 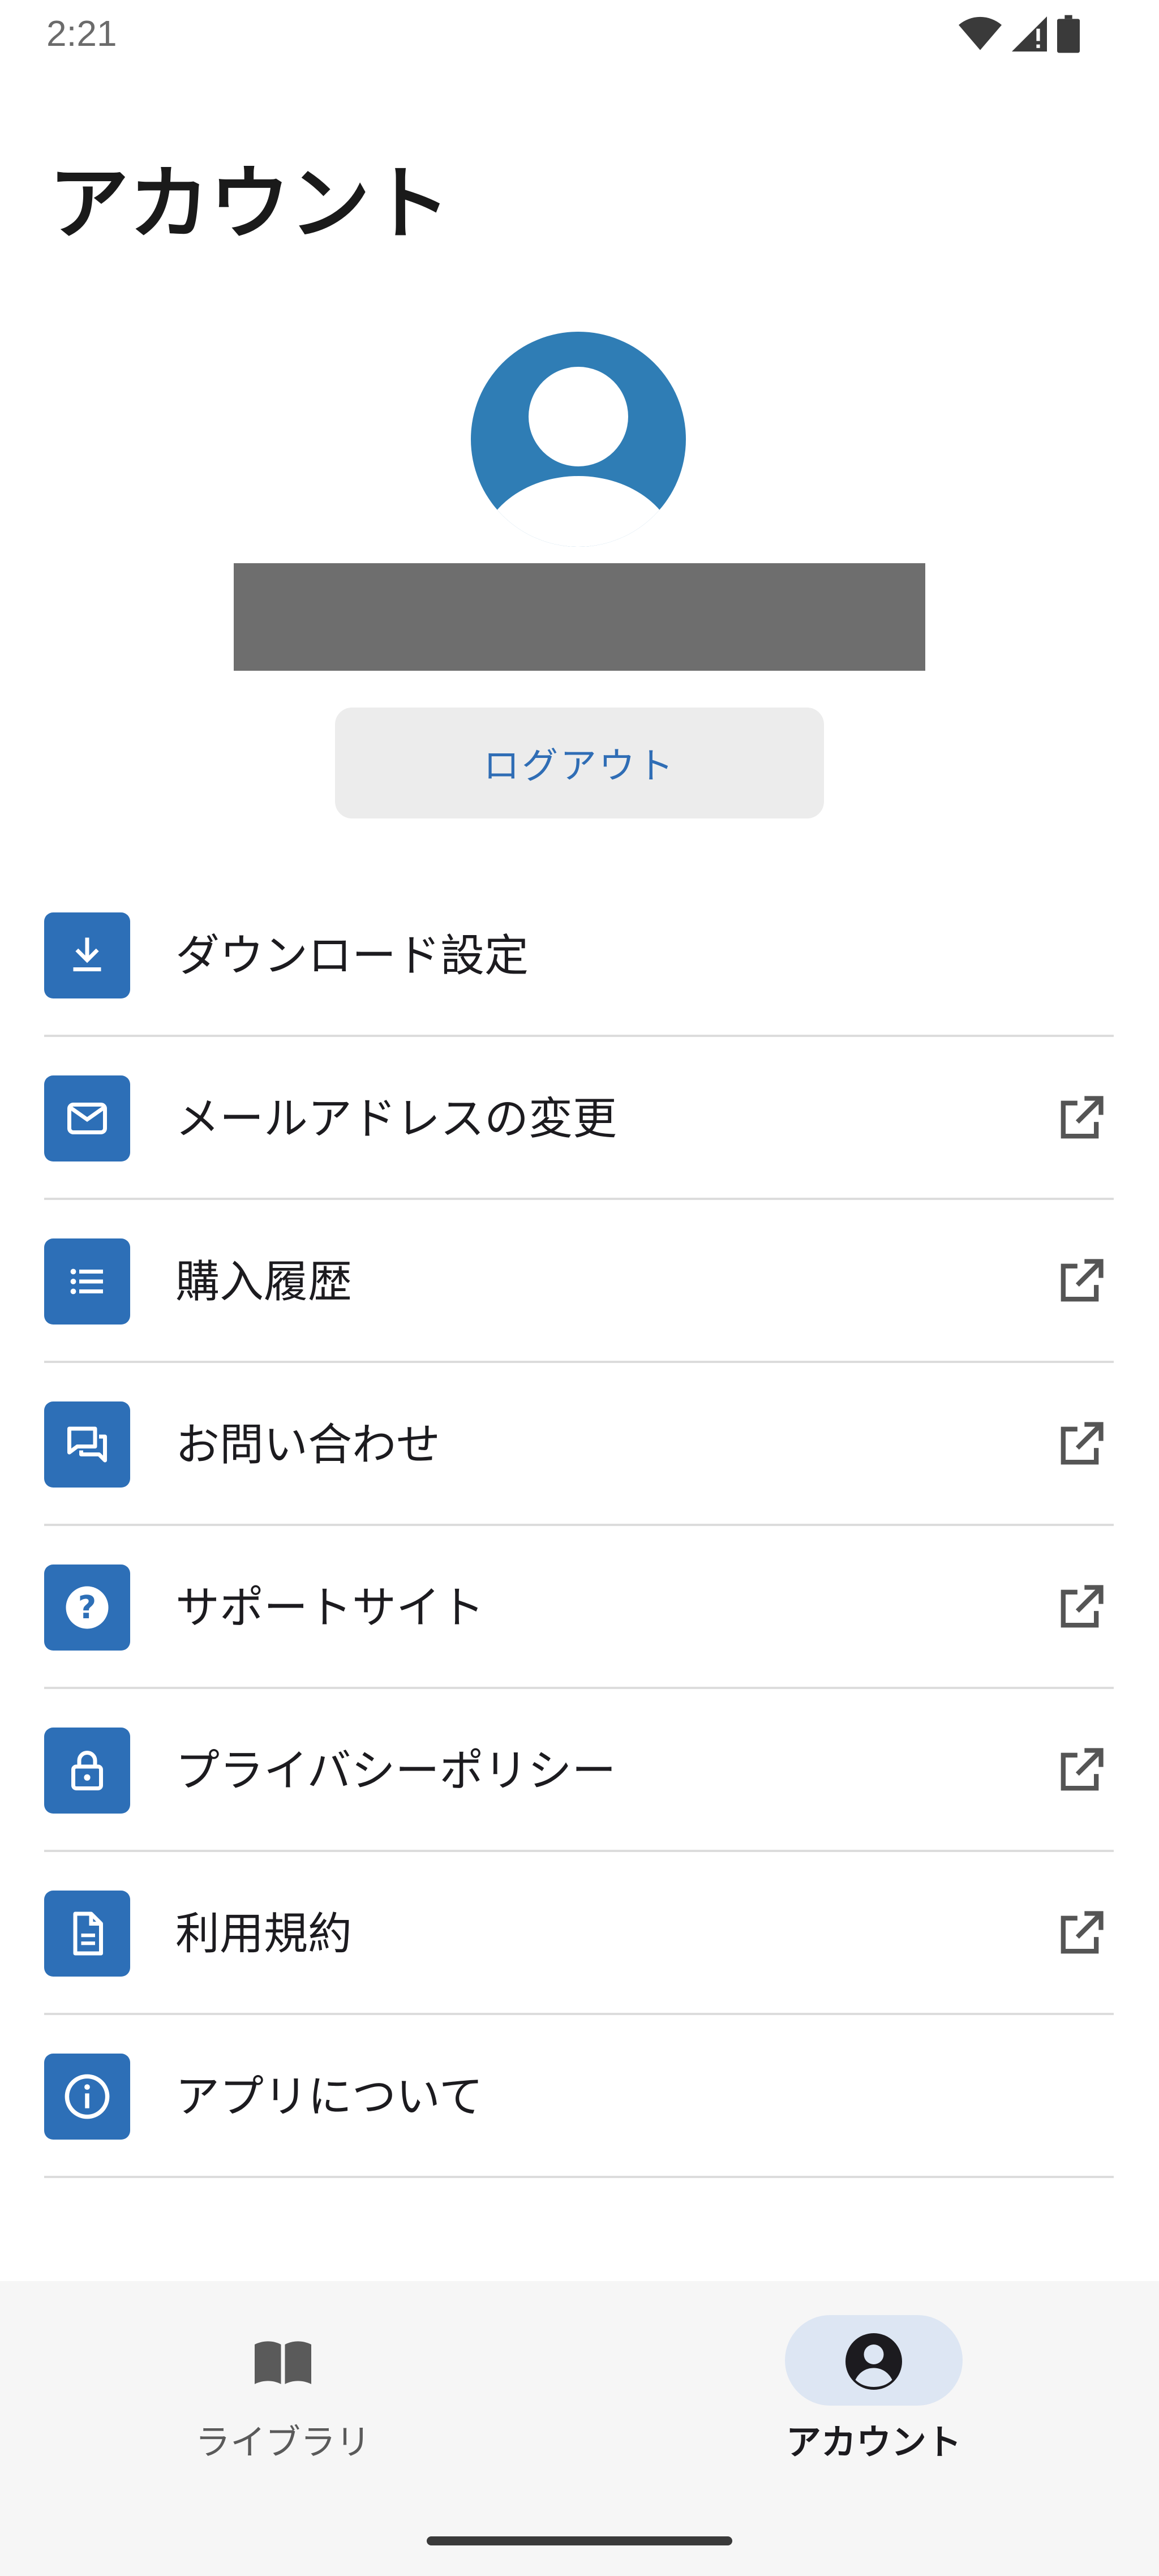 I want to click on page-title: アカウント, so click(x=249, y=204).